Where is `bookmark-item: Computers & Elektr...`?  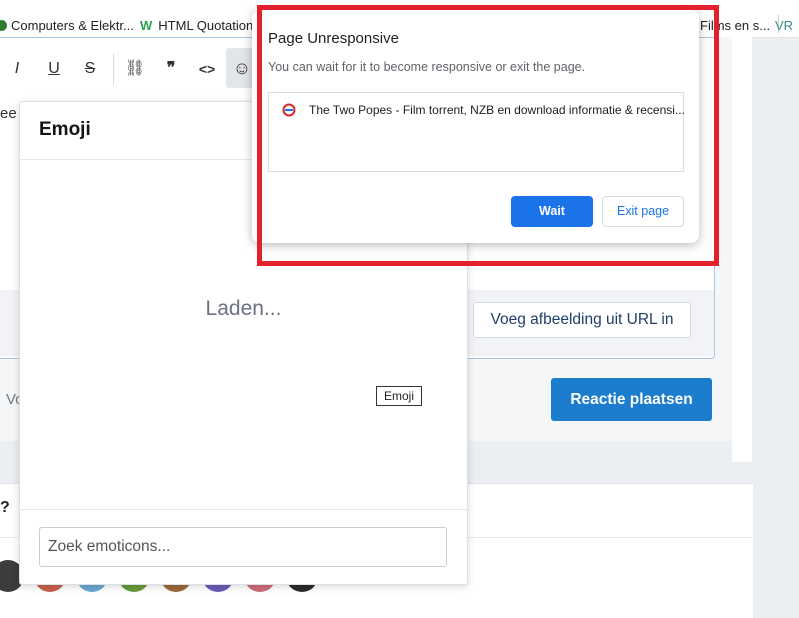 bookmark-item: Computers & Elektr... is located at coordinates (67, 25).